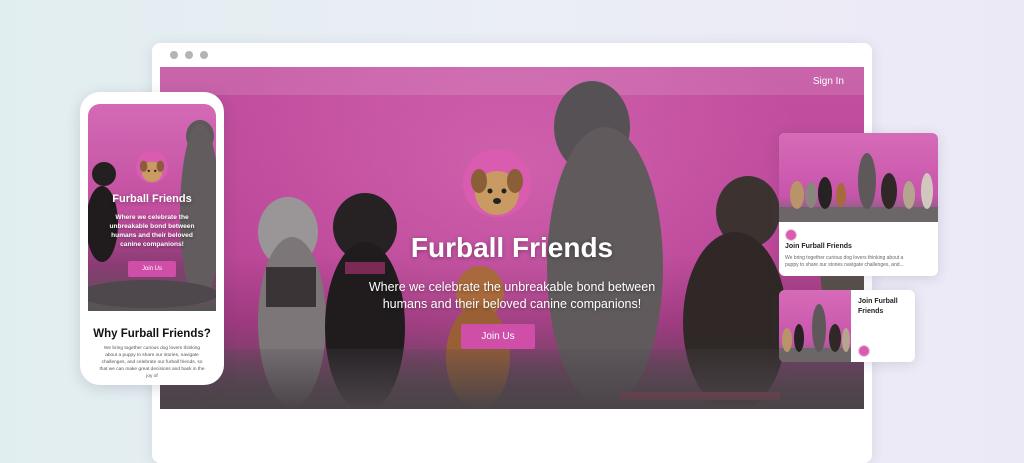 This screenshot has height=463, width=1024. I want to click on phone-hero-subtitle-line-3: humans and their beloved, so click(152, 235).